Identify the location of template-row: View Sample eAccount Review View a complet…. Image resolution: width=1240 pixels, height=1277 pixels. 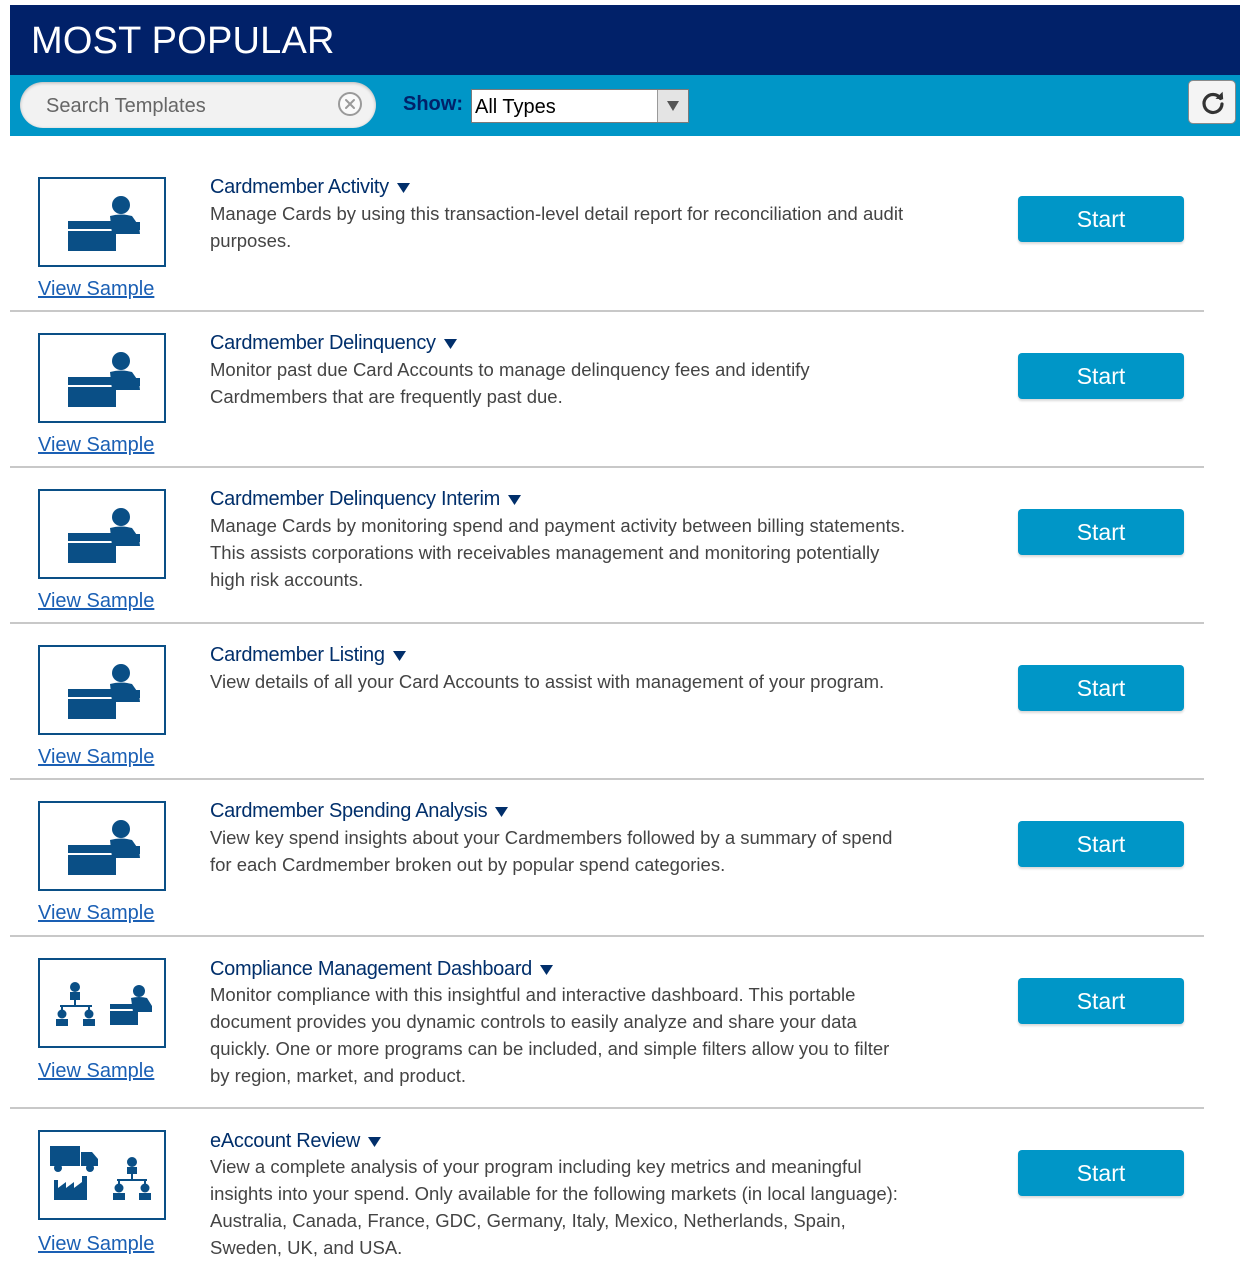
(607, 1193).